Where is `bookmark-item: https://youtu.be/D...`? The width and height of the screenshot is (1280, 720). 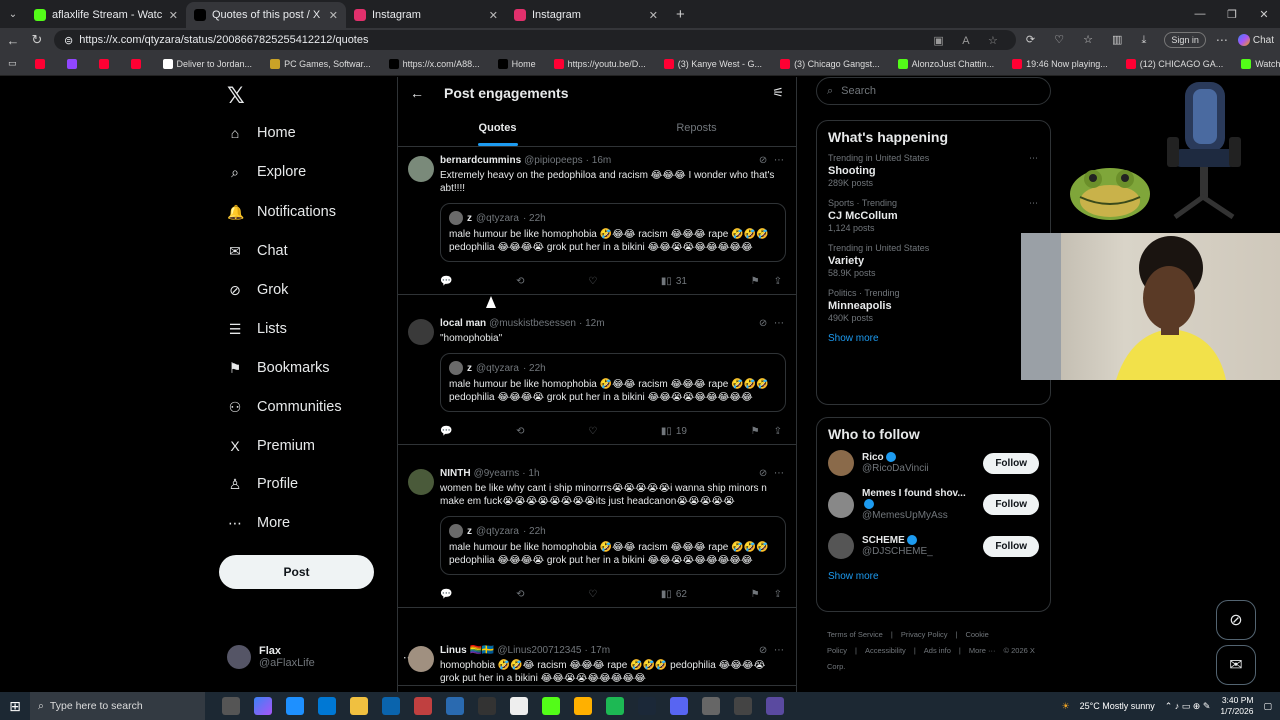 bookmark-item: https://youtu.be/D... is located at coordinates (599, 63).